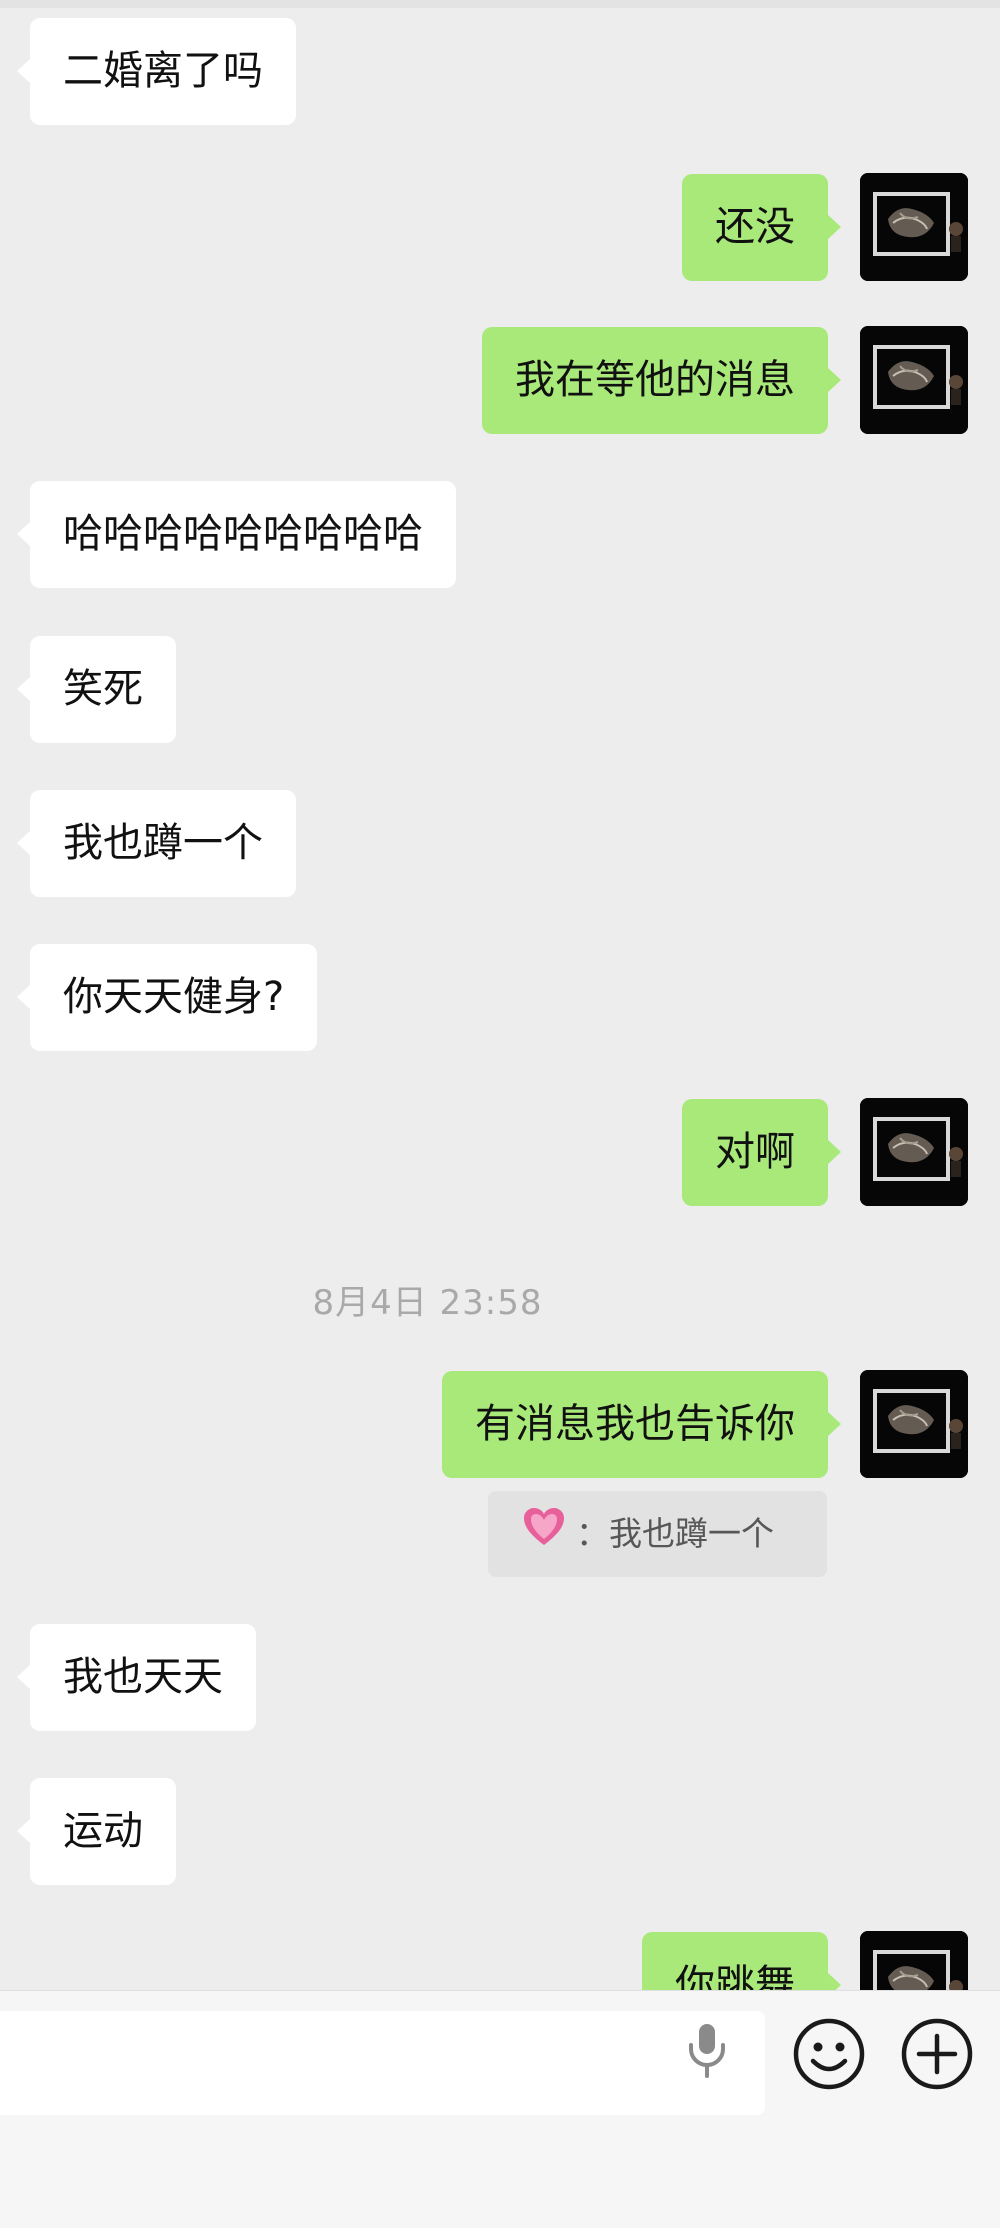 The image size is (1000, 2228). Describe the element at coordinates (691, 1533) in the screenshot. I see `quote-text: 我也蹲一个` at that location.